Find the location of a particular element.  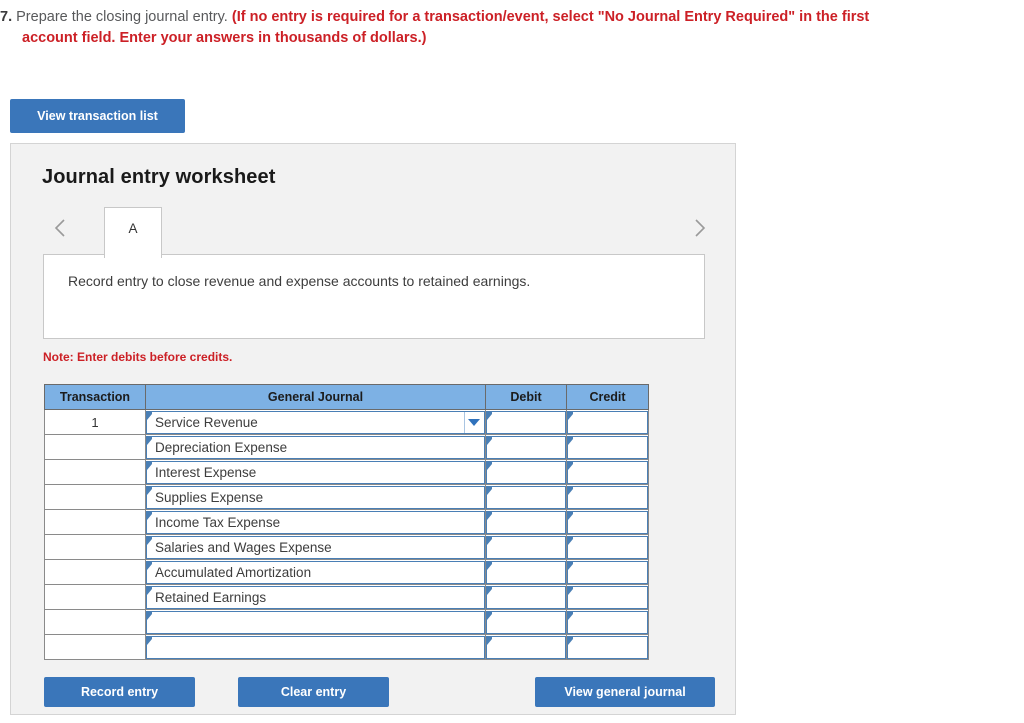

tab-a: A is located at coordinates (133, 232).